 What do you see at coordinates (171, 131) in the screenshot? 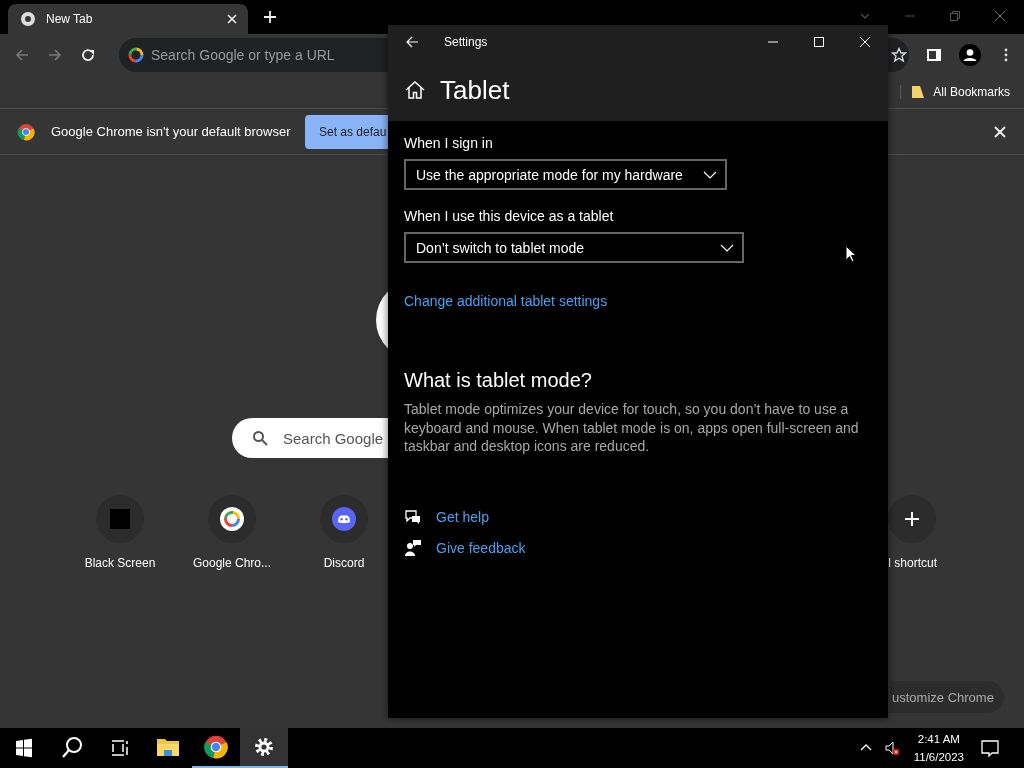
I see `infobar-message: Google Chrome isn't your default browser` at bounding box center [171, 131].